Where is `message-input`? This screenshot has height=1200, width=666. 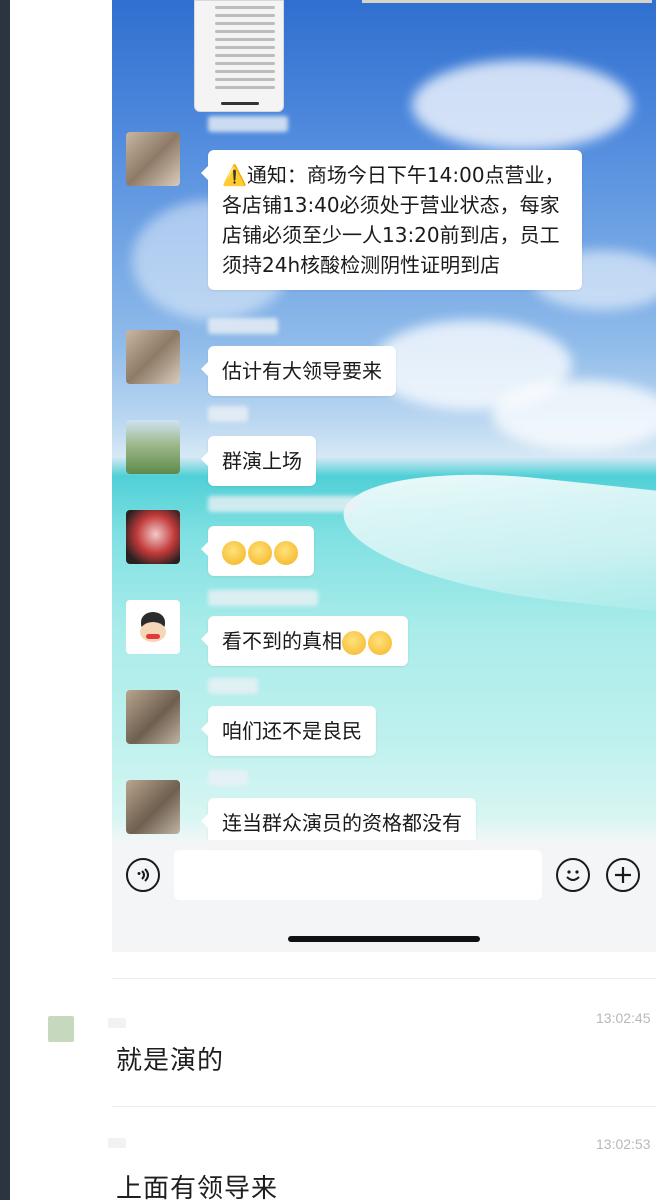 message-input is located at coordinates (358, 875).